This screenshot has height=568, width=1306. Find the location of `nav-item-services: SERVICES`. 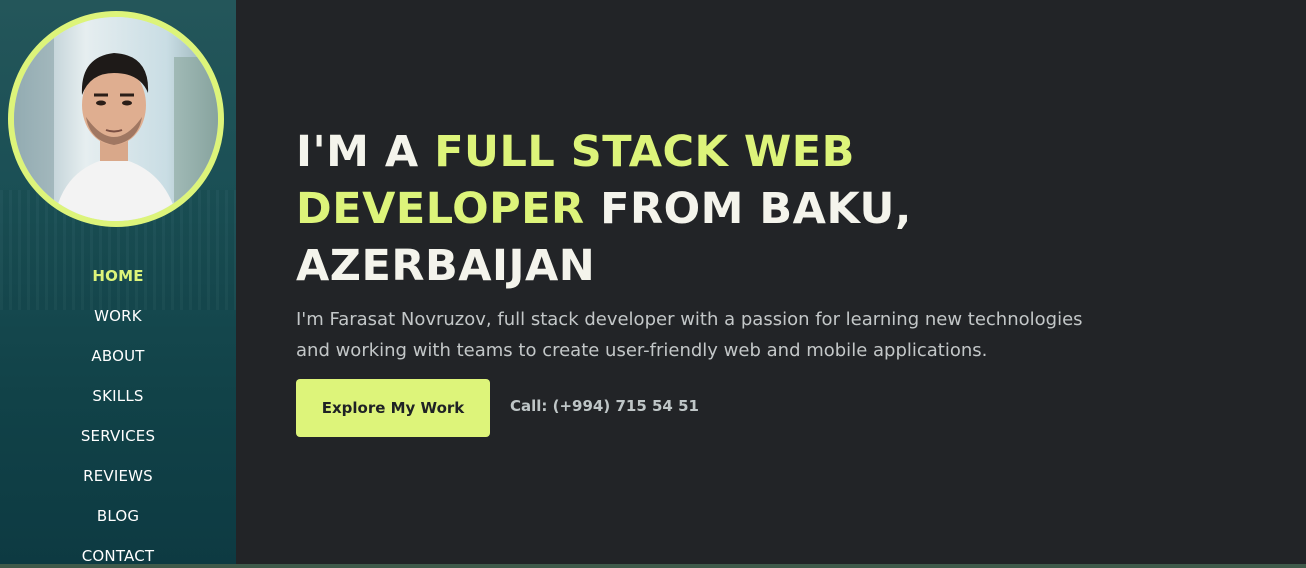

nav-item-services: SERVICES is located at coordinates (118, 444).